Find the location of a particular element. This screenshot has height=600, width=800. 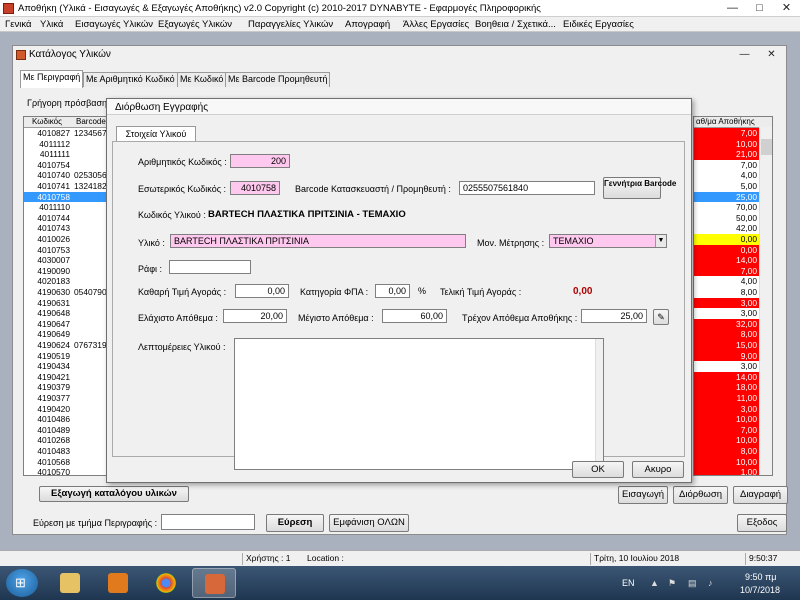

code-cell: 4190379 is located at coordinates (48, 387).